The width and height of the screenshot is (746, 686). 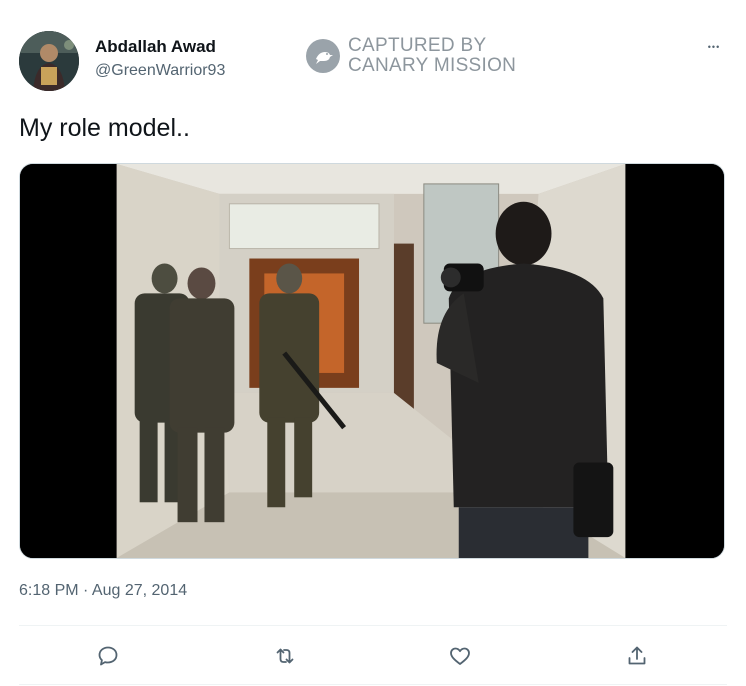 I want to click on more-dots-icon: •••, so click(x=714, y=47).